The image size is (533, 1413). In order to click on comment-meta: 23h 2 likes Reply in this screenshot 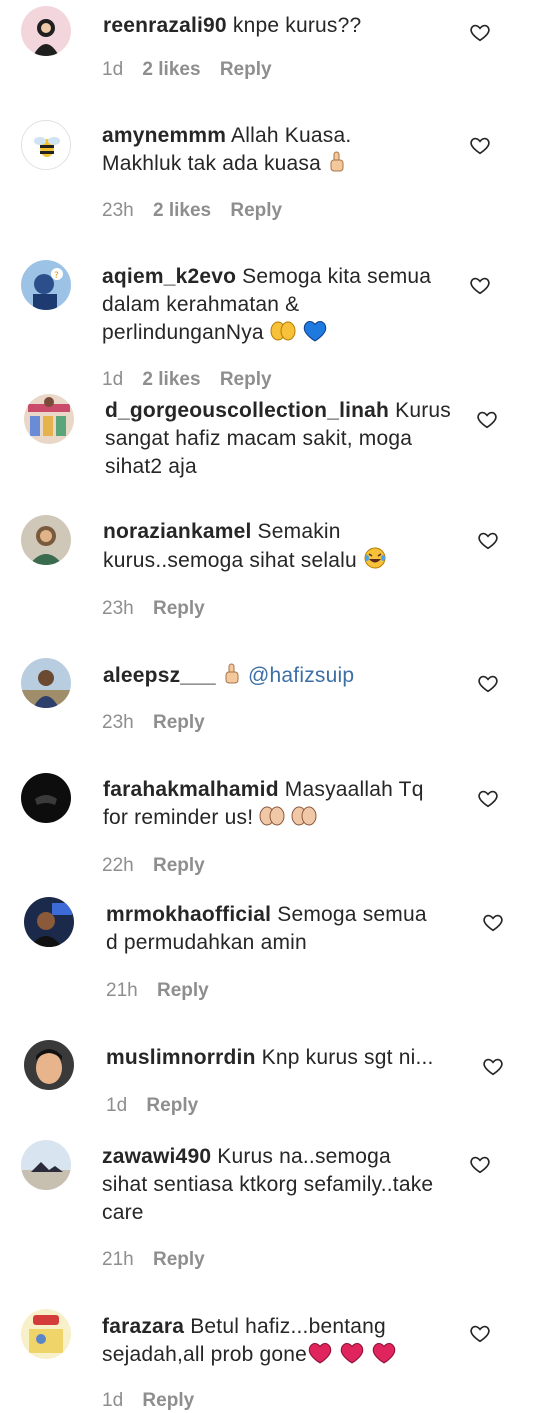, I will do `click(192, 211)`.